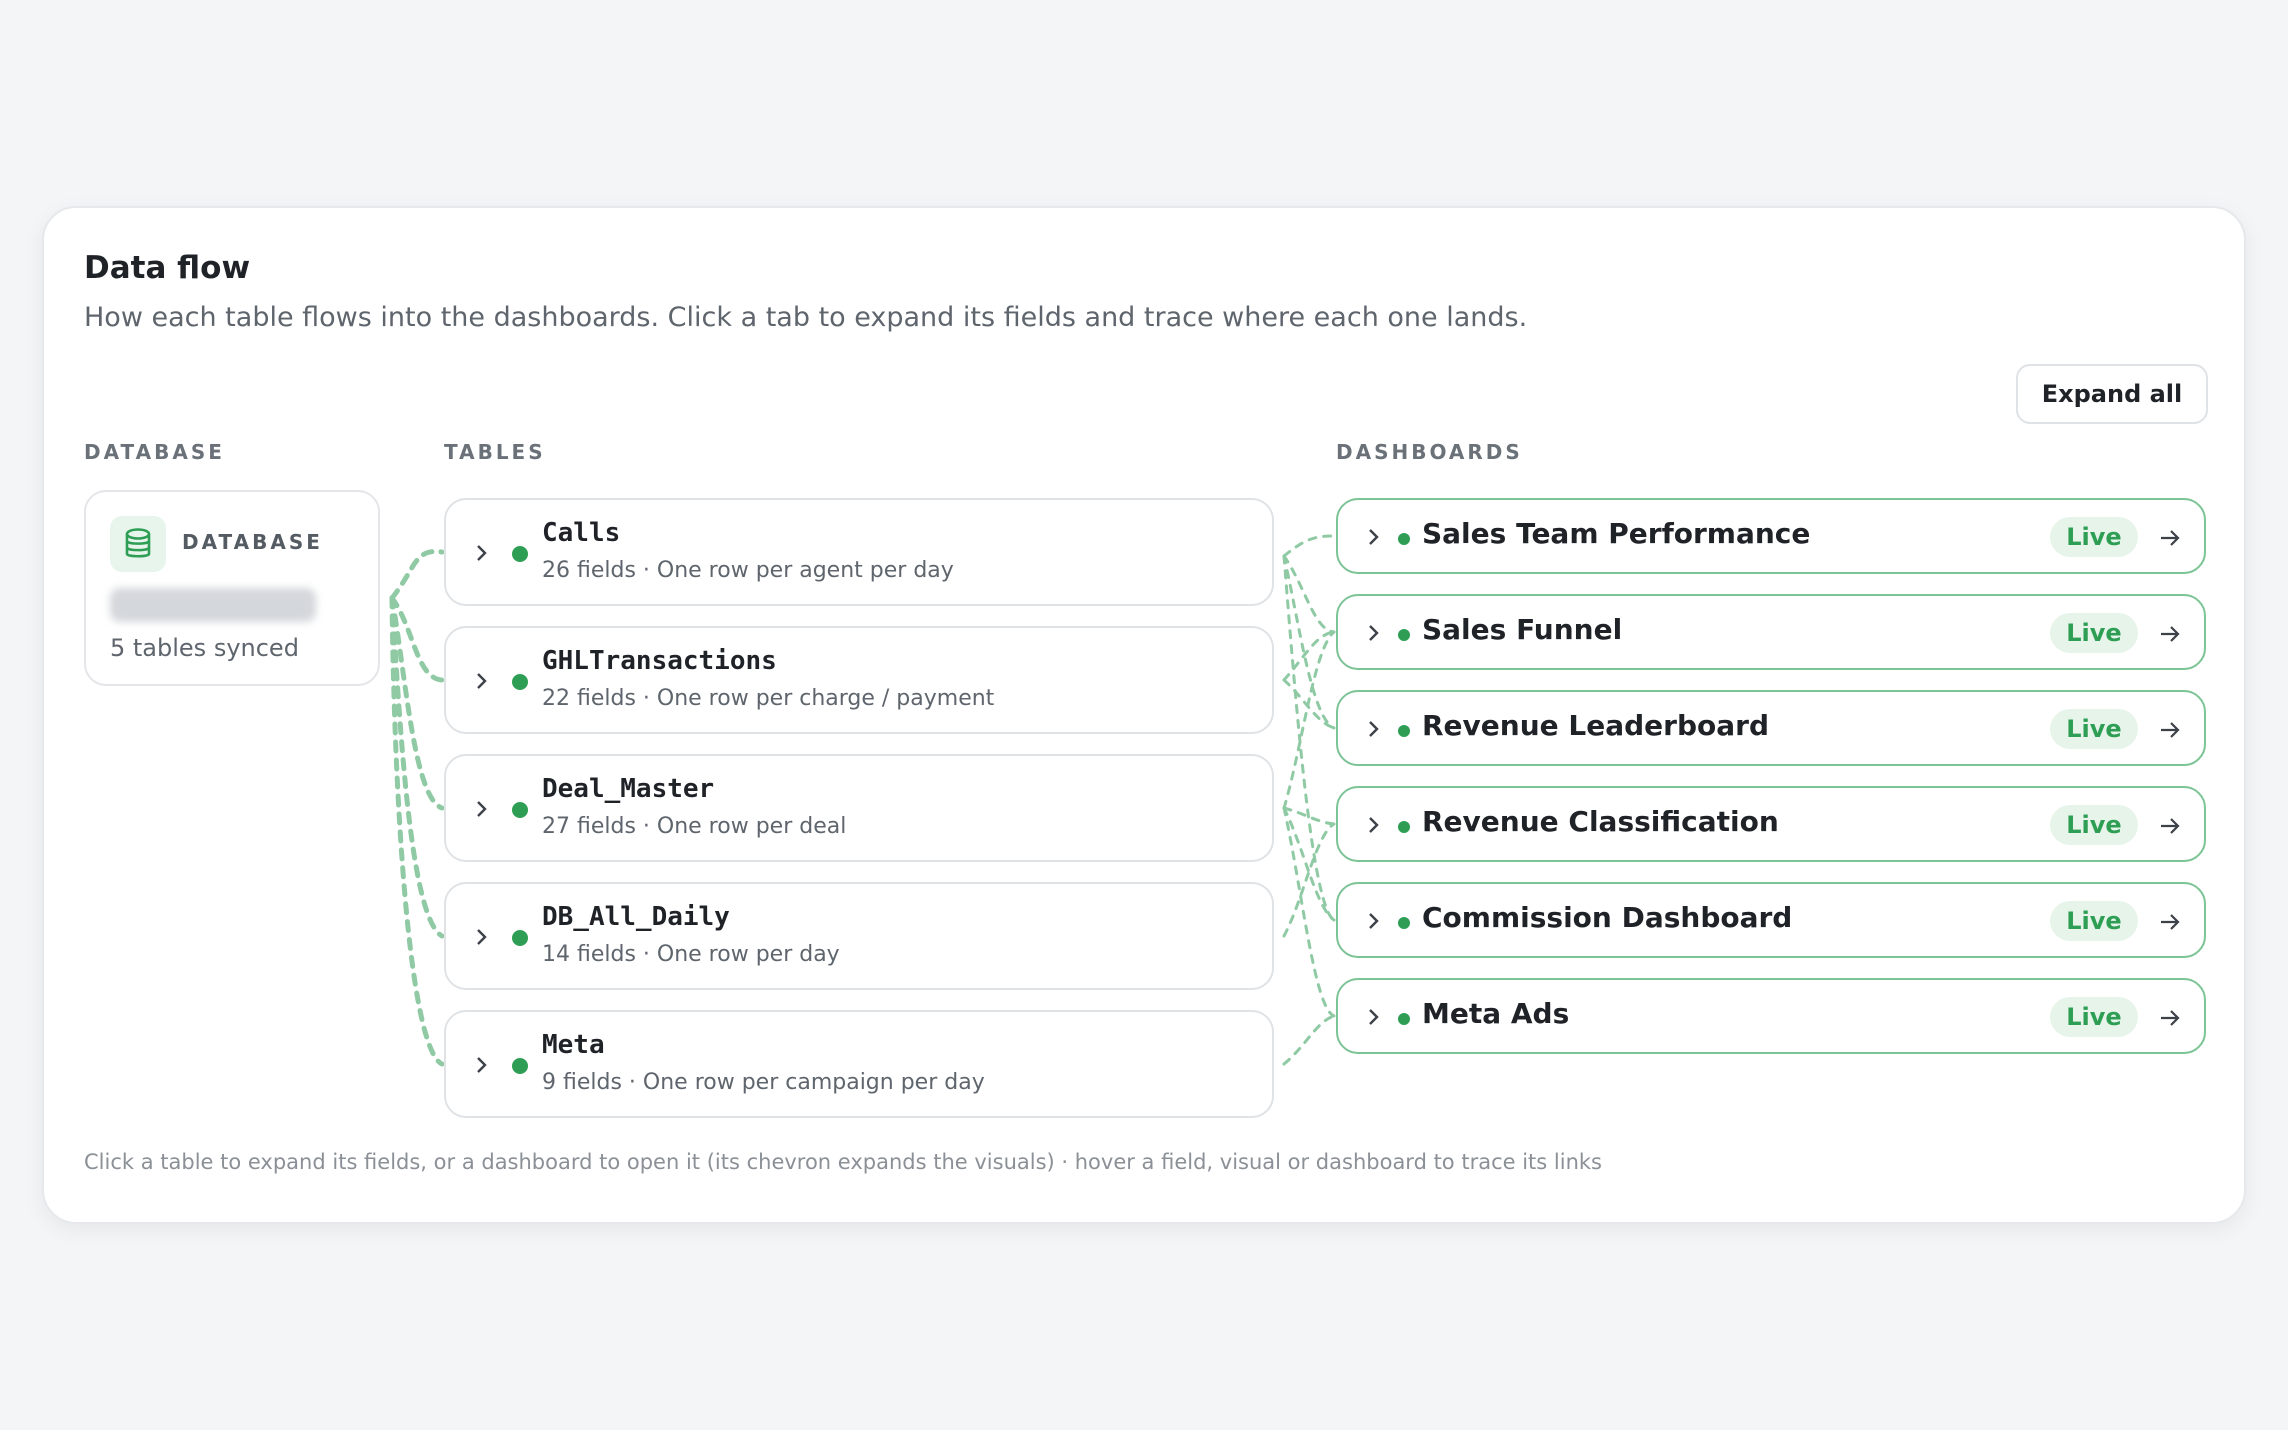 The height and width of the screenshot is (1430, 2288). Describe the element at coordinates (1771, 1016) in the screenshot. I see `dashboard-card-meta-ads: Meta Ads Live` at that location.